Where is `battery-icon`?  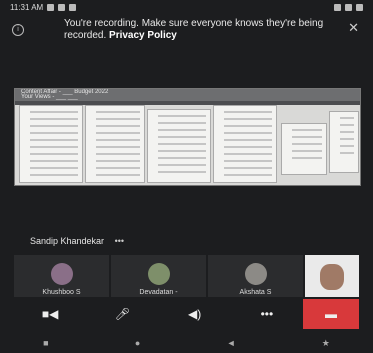
battery-icon is located at coordinates (359, 7).